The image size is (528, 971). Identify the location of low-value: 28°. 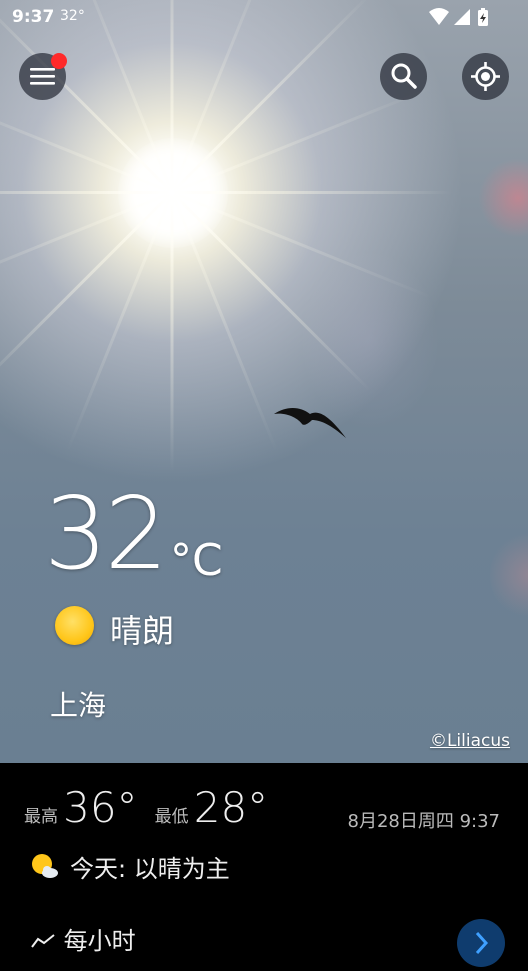
(231, 807).